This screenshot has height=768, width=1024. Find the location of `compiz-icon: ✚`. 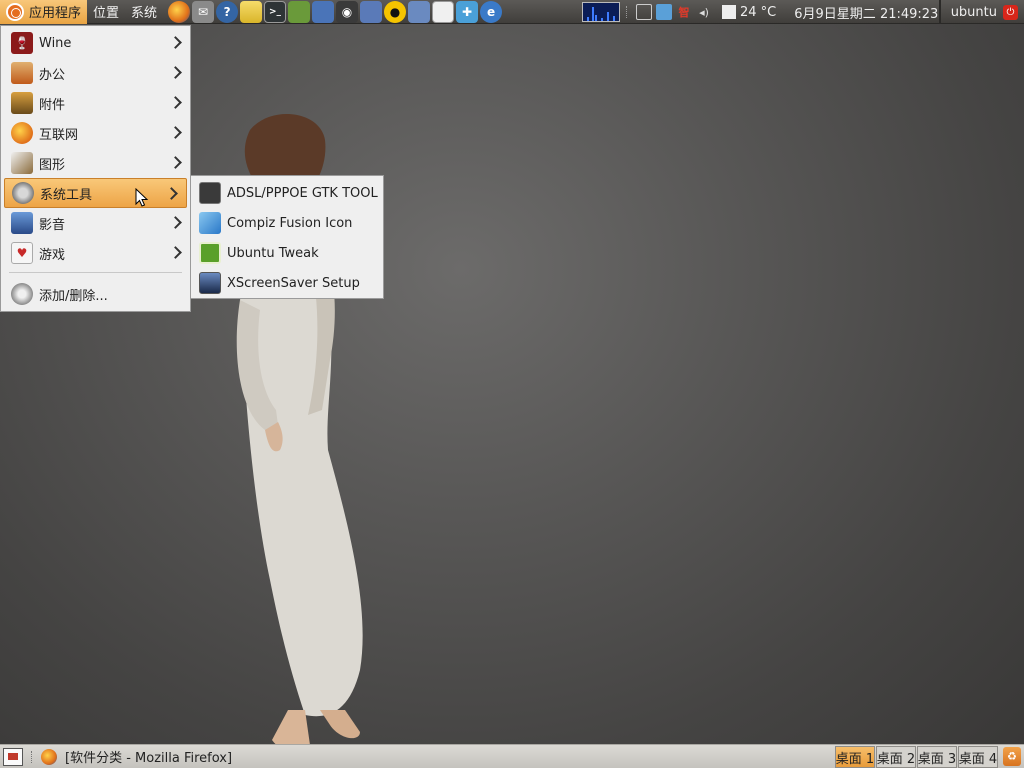

compiz-icon: ✚ is located at coordinates (467, 11).